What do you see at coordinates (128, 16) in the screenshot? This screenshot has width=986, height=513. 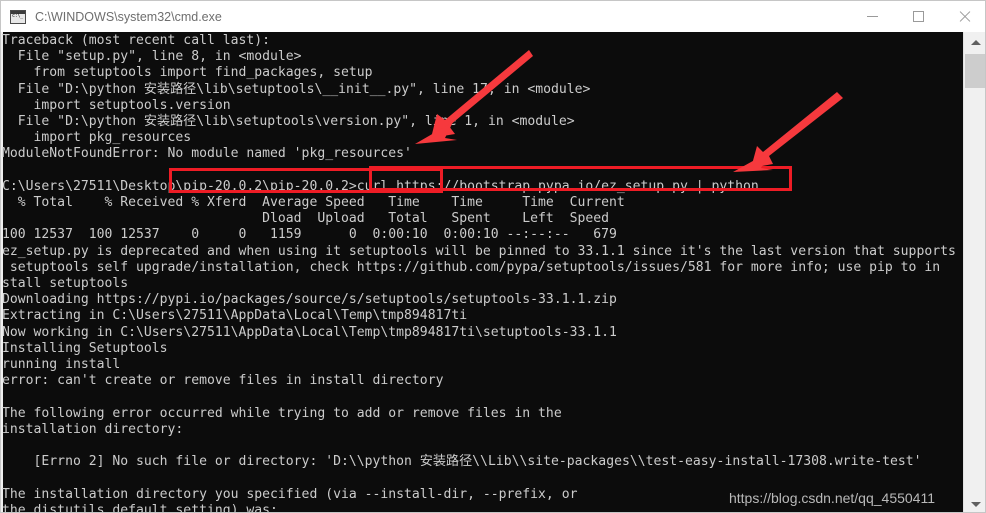 I see `window-title: C:\WINDOWS\system32\cmd.exe` at bounding box center [128, 16].